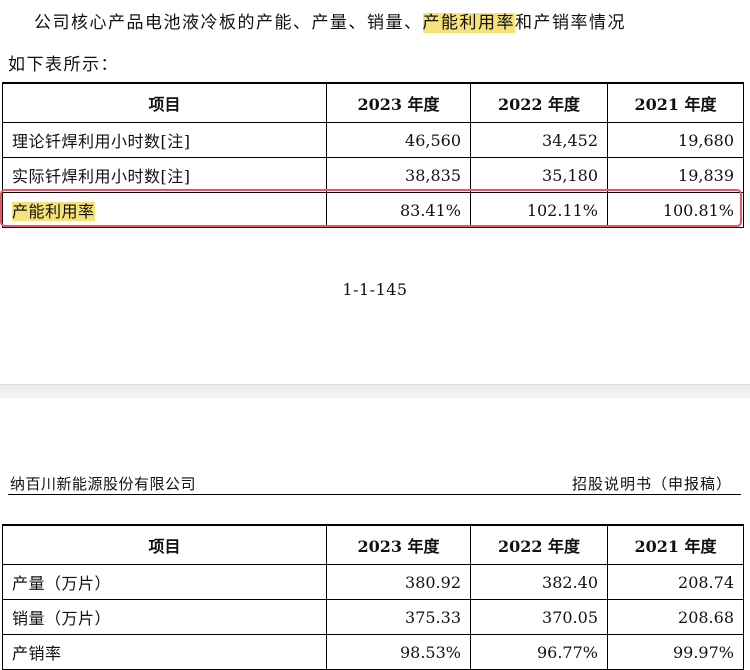 This screenshot has width=750, height=670. I want to click on cell-value: 382.40, so click(539, 582).